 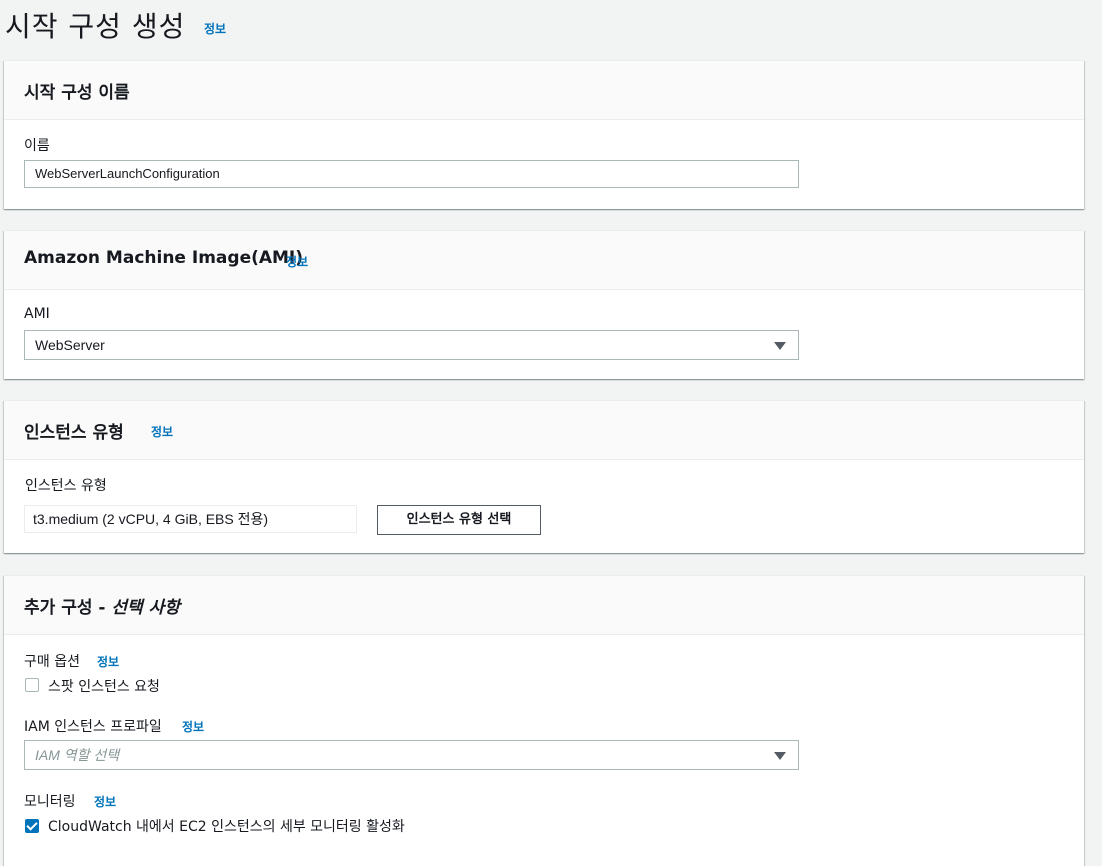 I want to click on ami-panel-header: Amazon Machine Image(AMI) 정보, so click(x=544, y=260).